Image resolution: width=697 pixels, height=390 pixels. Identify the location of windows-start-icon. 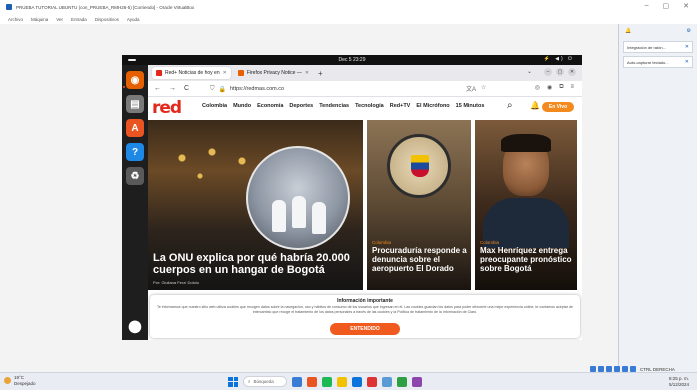
(233, 381).